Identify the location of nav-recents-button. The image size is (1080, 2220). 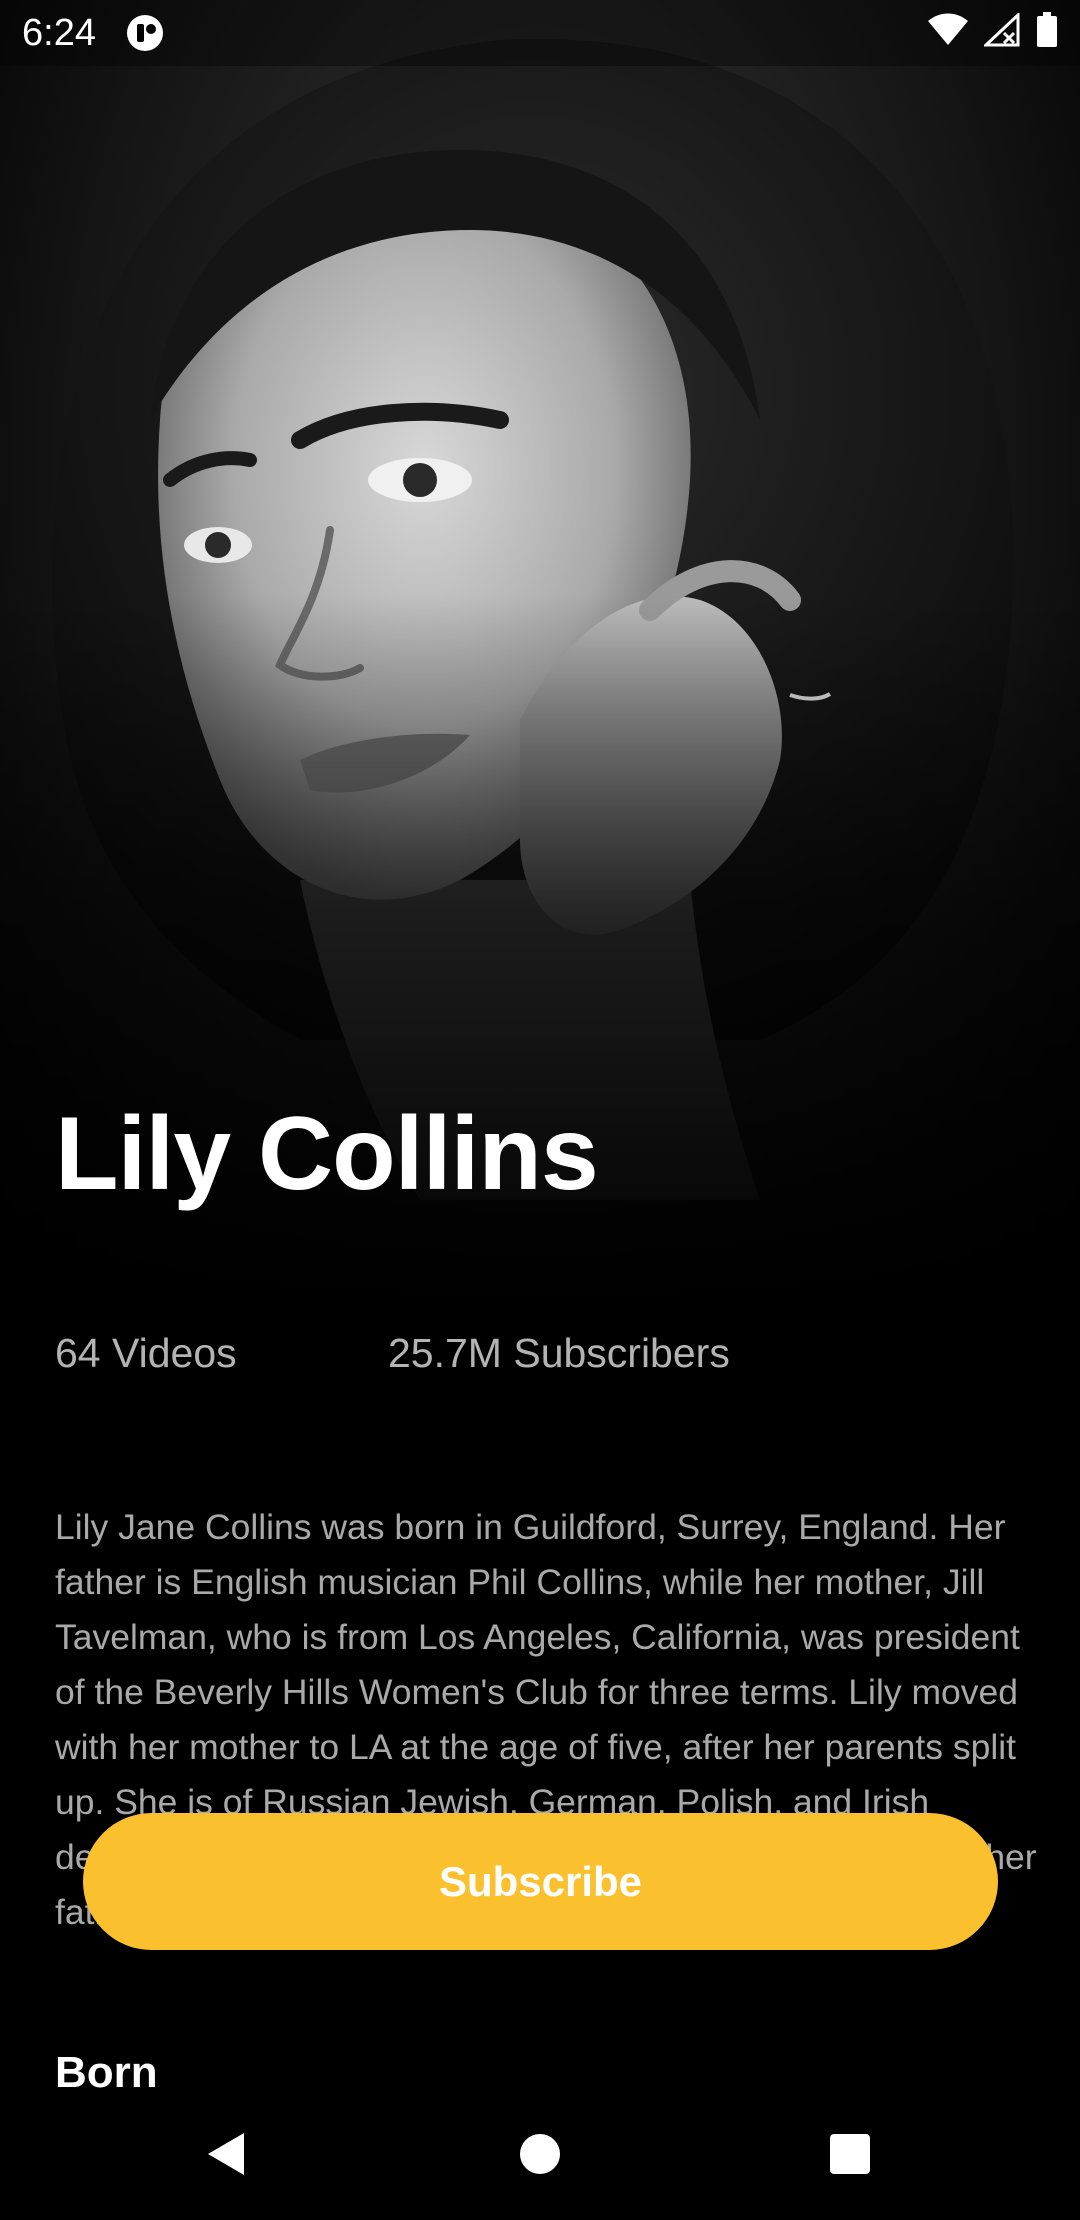
(850, 2154).